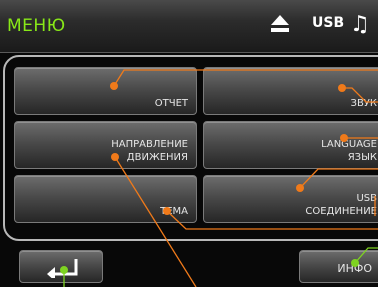  I want to click on report-button: ОТЧЕТ, so click(105, 91).